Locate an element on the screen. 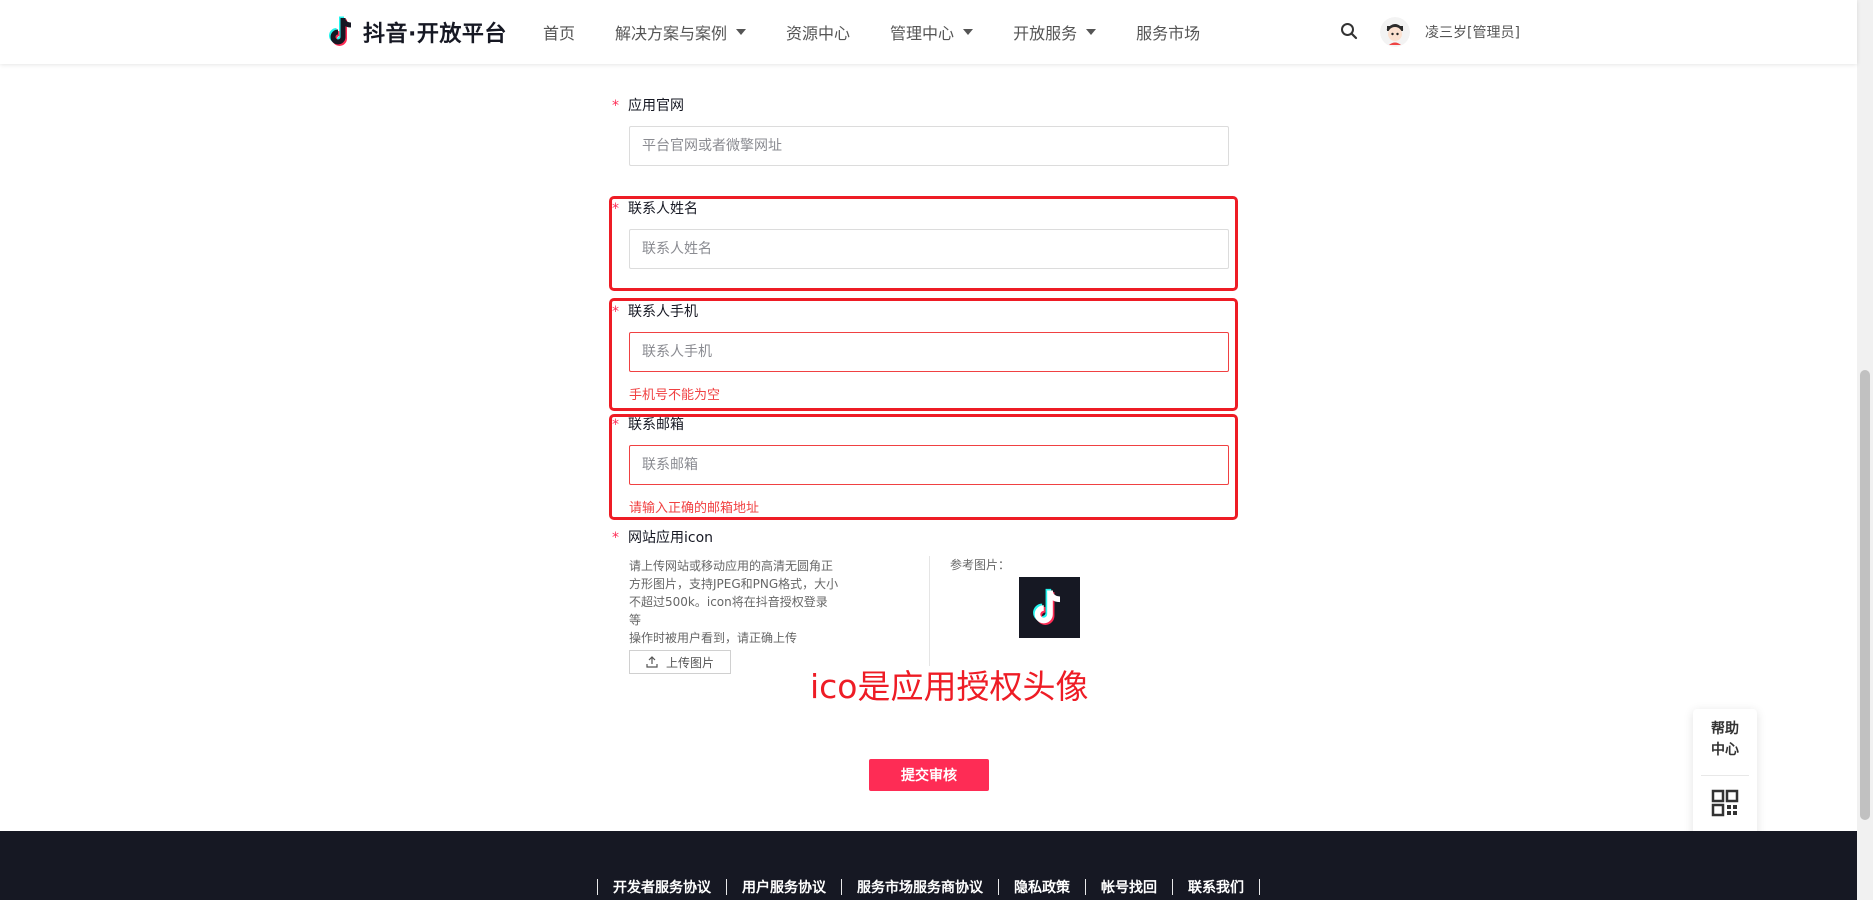  email-error-message: 请输入正确的邮箱地址 is located at coordinates (694, 508).